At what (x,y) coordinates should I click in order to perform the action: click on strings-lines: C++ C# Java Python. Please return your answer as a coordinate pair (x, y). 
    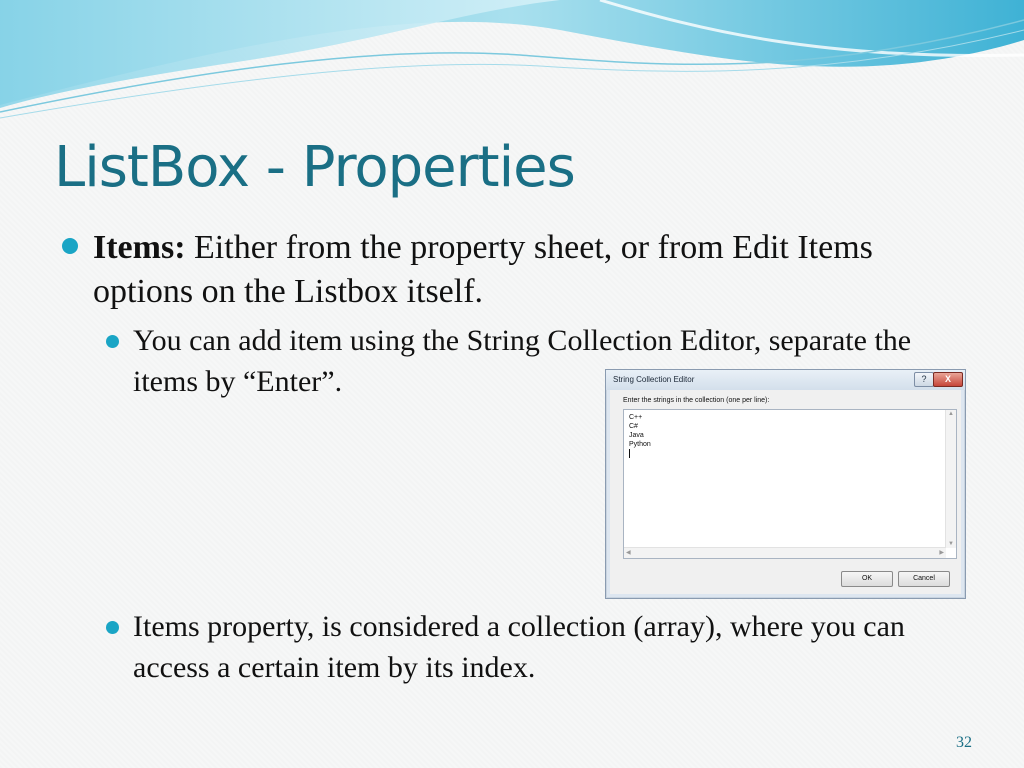
    Looking at the image, I should click on (640, 435).